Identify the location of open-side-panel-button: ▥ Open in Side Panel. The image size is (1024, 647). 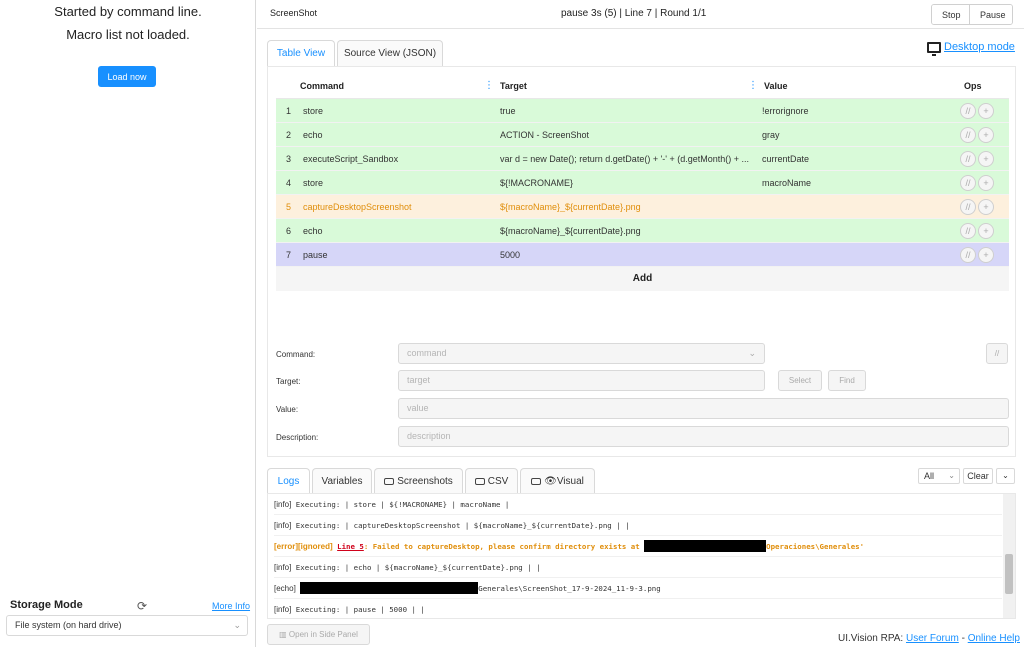
(318, 634).